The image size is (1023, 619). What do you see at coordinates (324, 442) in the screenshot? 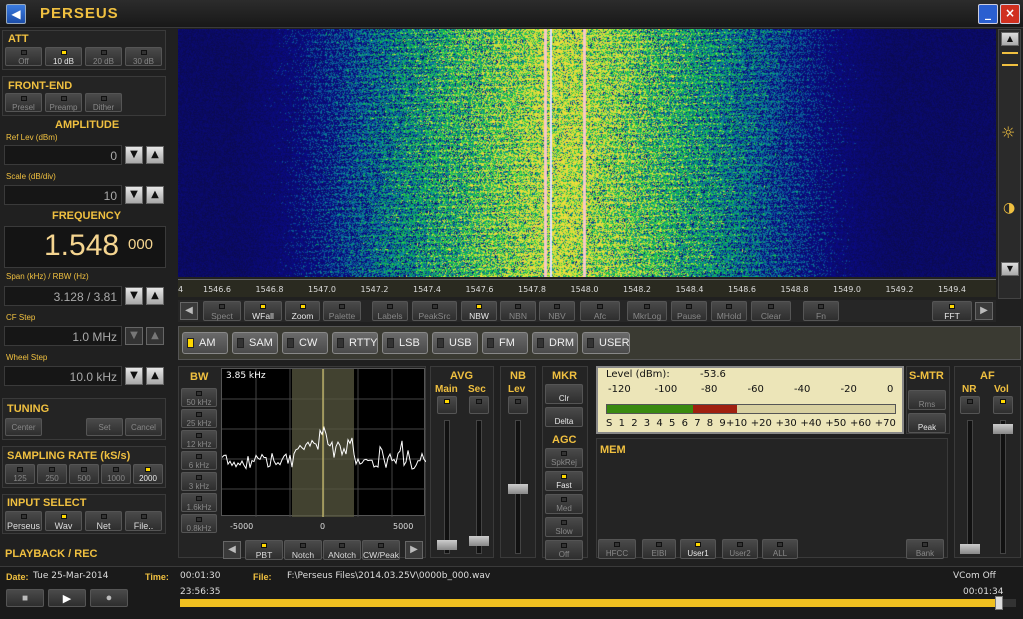
I see `filter-scope` at bounding box center [324, 442].